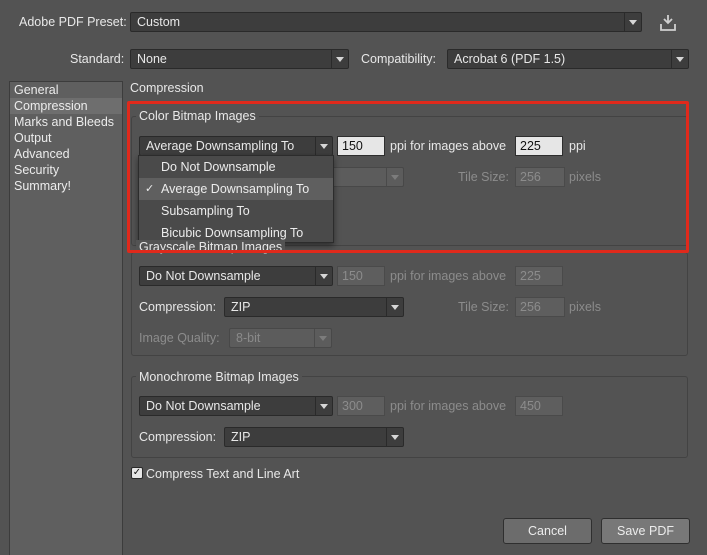 Image resolution: width=707 pixels, height=555 pixels. I want to click on grayscale-quality-dropdown: 8-bit, so click(280, 338).